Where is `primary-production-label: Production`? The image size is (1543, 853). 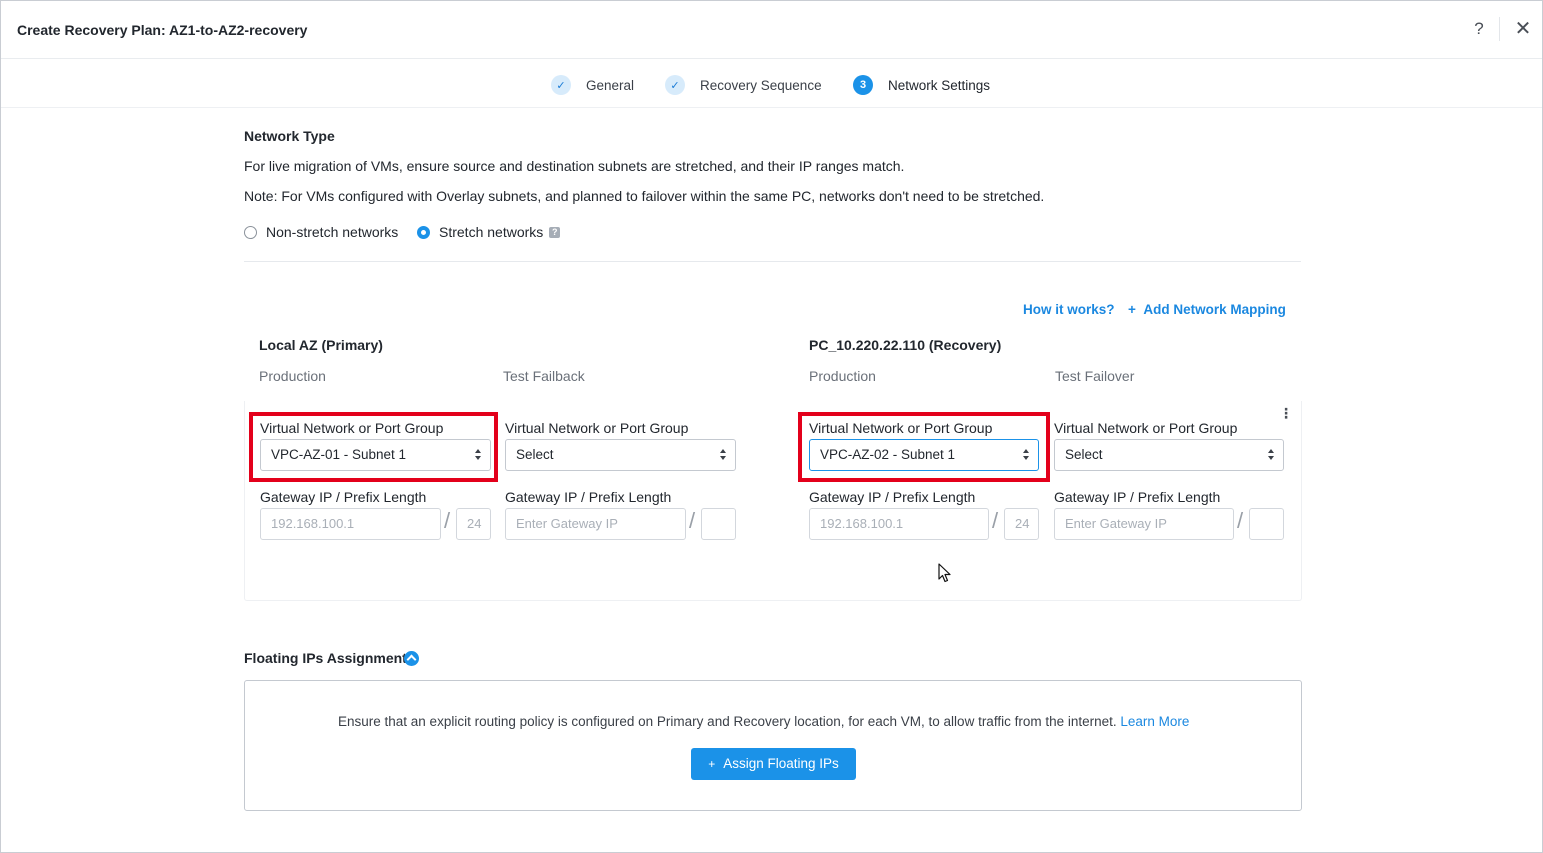 primary-production-label: Production is located at coordinates (292, 376).